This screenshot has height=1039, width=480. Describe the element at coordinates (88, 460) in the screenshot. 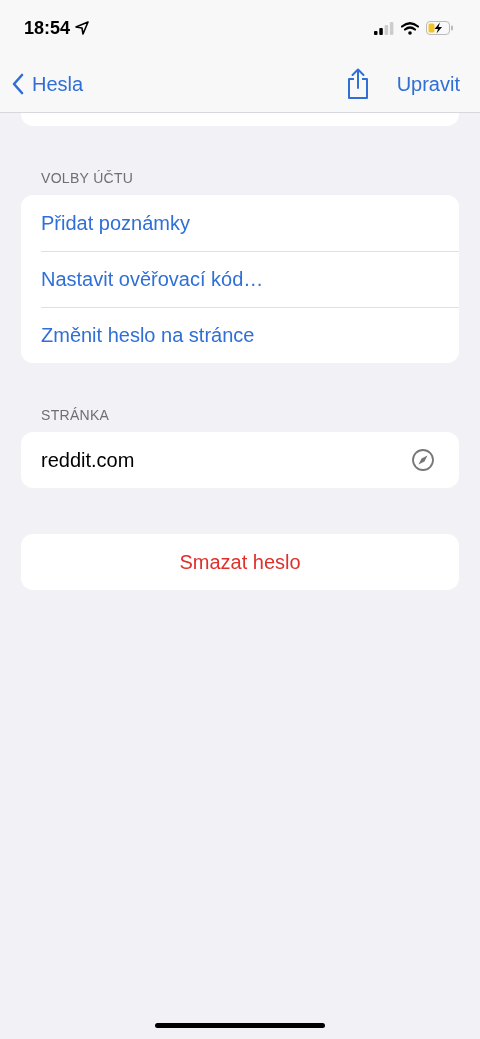

I see `website-text: reddit.com` at that location.